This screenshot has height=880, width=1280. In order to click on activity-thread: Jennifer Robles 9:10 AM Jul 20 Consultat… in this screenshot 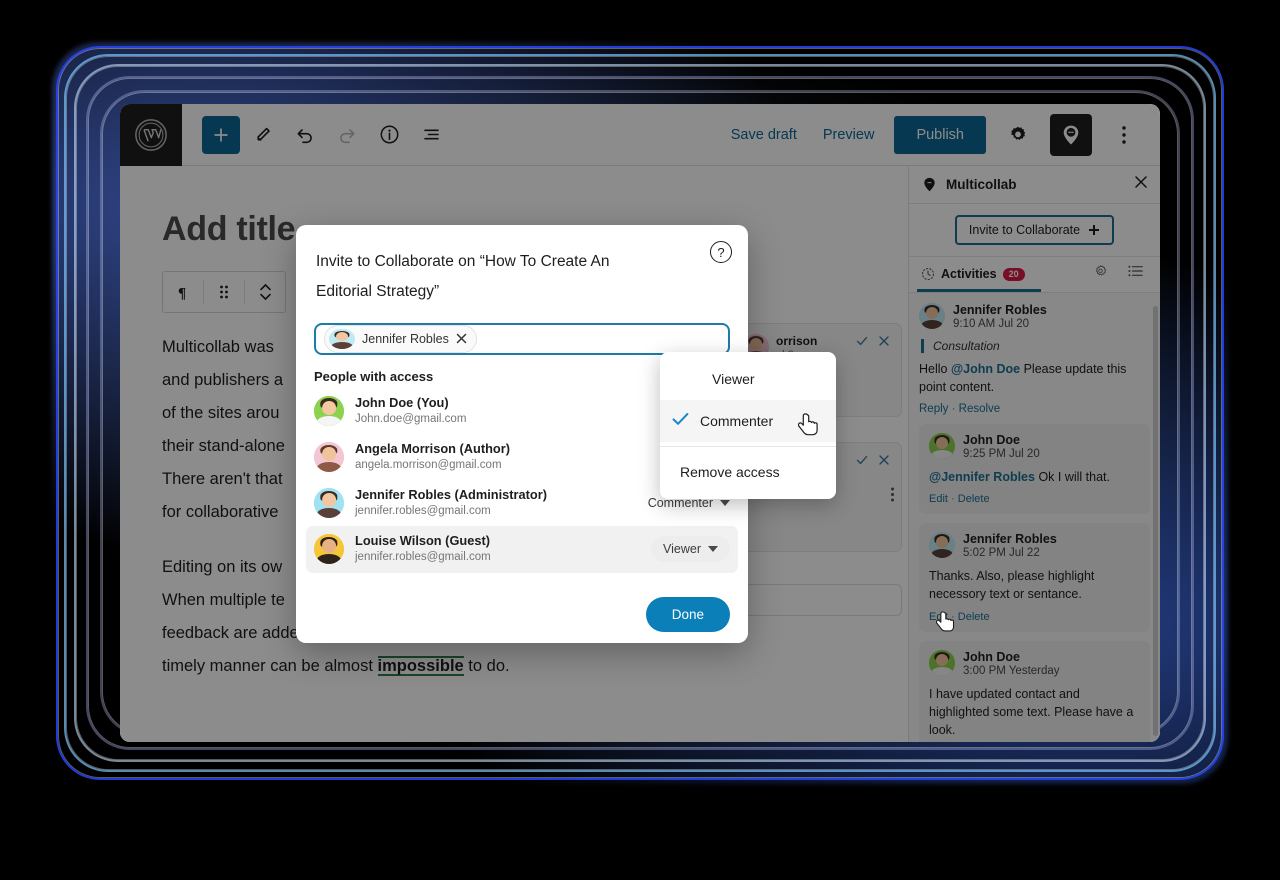, I will do `click(1034, 358)`.